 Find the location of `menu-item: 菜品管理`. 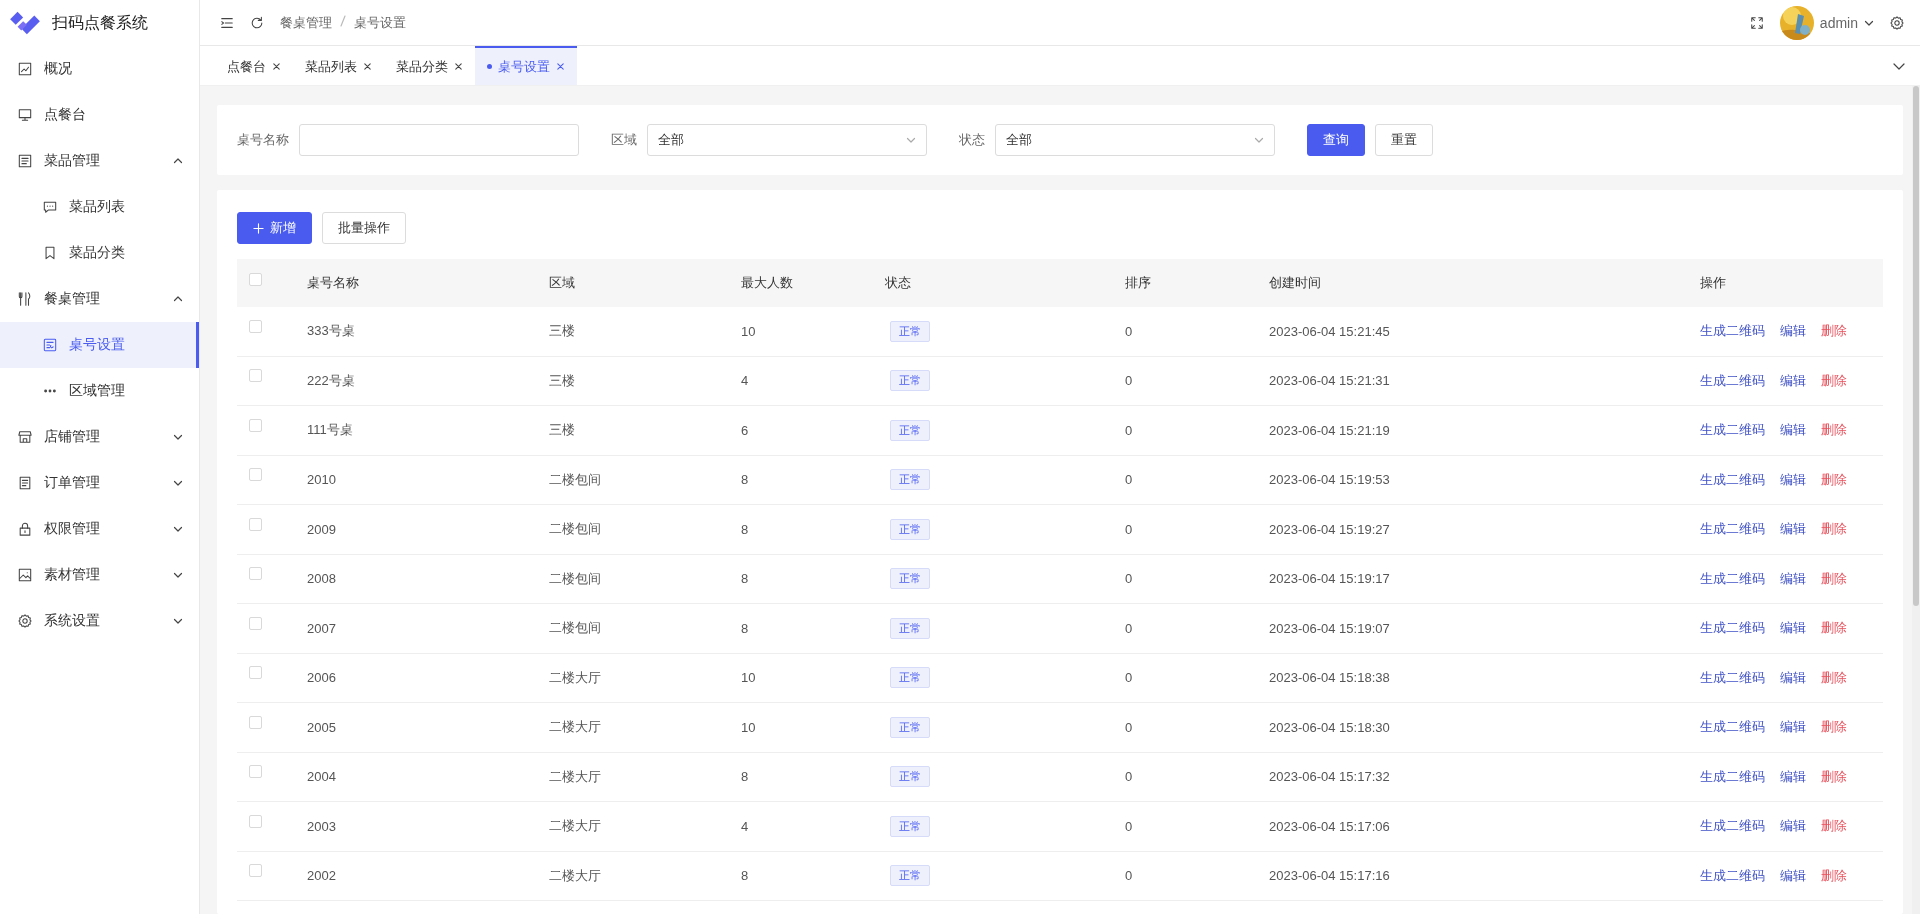

menu-item: 菜品管理 is located at coordinates (99, 161).